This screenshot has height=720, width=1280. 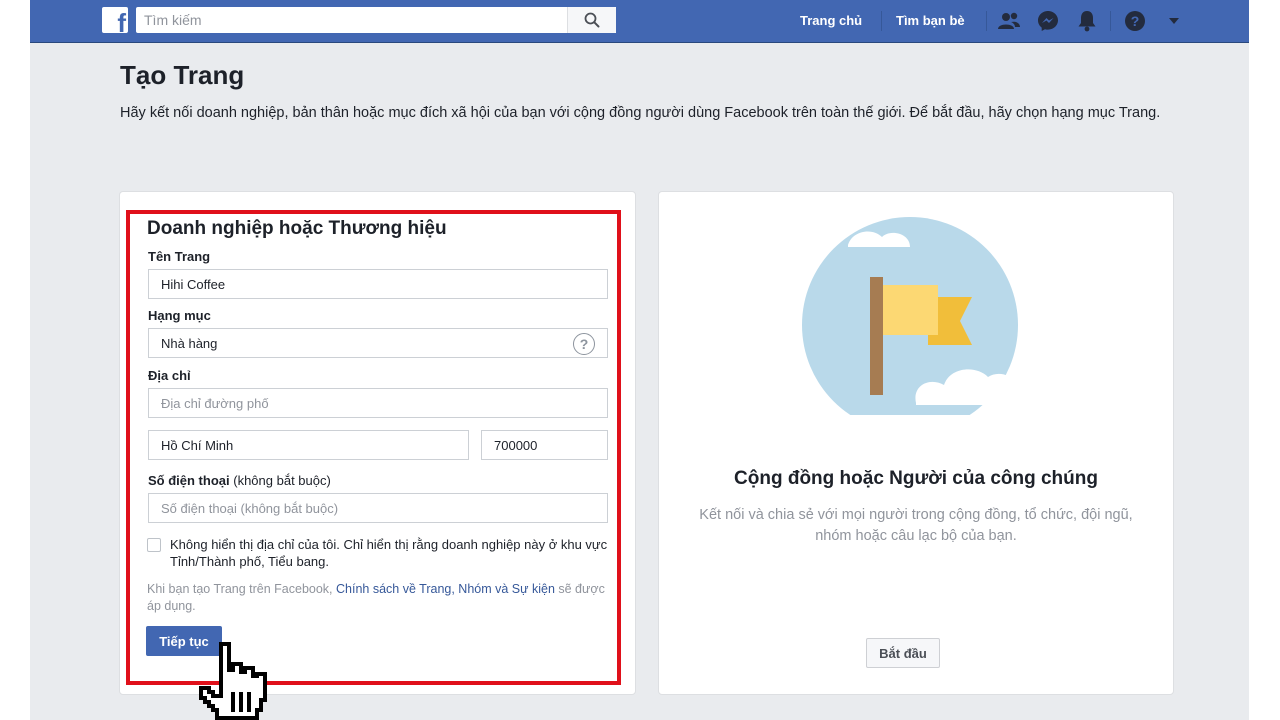 What do you see at coordinates (233, 681) in the screenshot?
I see `hand-cursor-icon` at bounding box center [233, 681].